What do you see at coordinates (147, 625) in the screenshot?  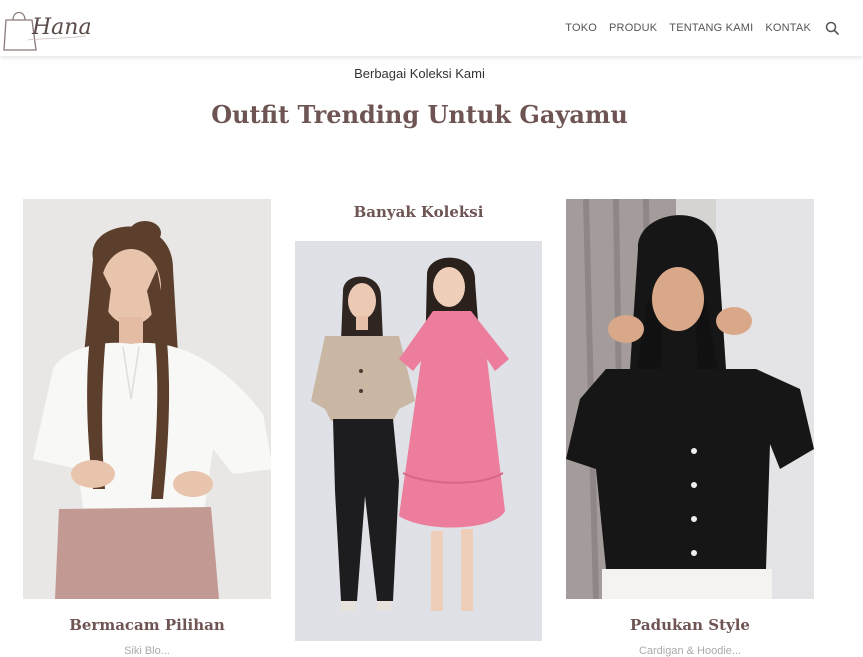 I see `card-1-title: Bermacam Pilihan` at bounding box center [147, 625].